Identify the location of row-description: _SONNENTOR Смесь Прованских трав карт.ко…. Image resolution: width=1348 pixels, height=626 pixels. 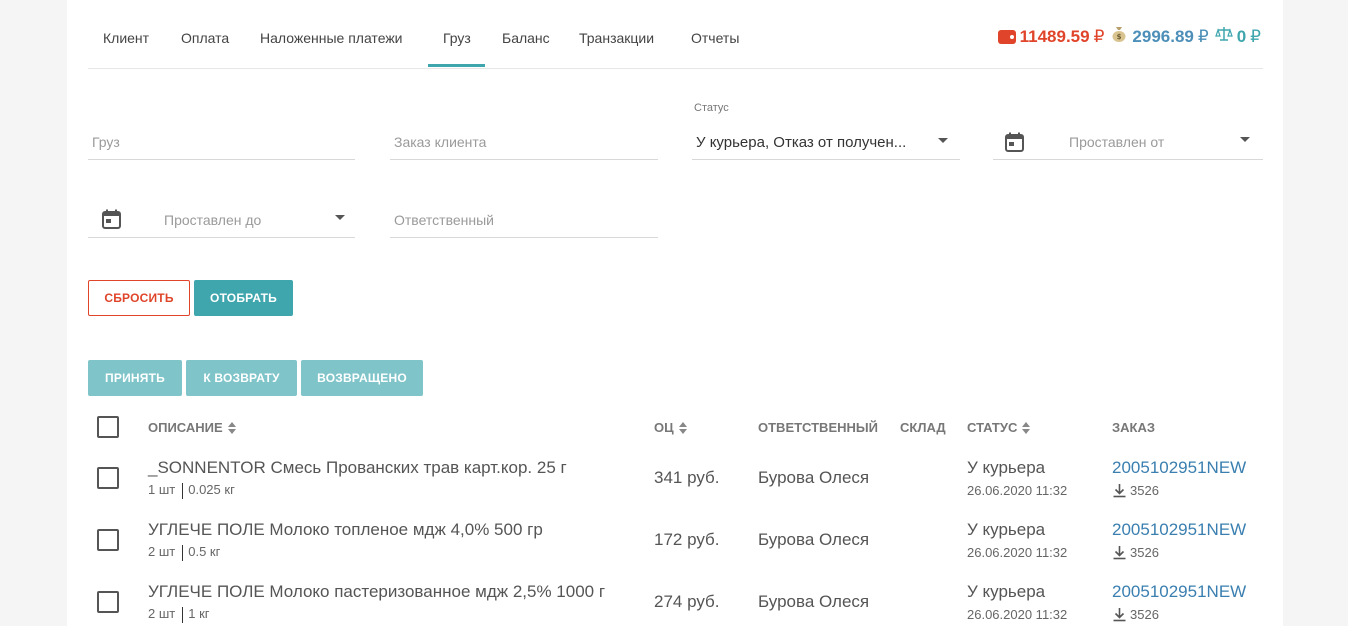
(357, 467).